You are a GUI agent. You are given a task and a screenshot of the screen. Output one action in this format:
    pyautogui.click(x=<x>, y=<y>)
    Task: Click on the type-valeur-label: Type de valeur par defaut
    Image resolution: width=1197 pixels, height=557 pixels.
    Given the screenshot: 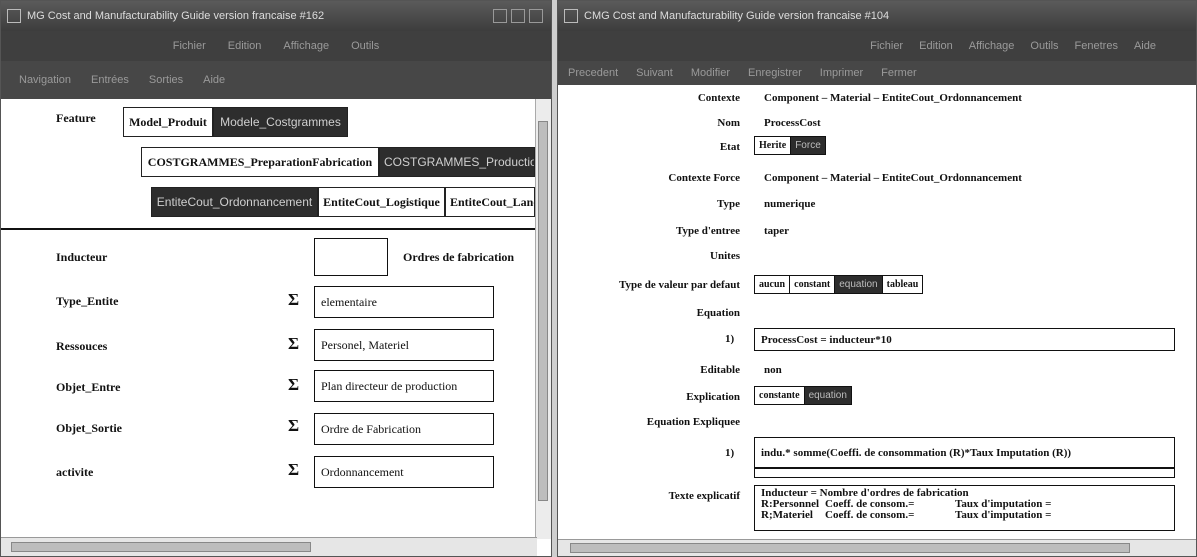 What is the action you would take?
    pyautogui.click(x=679, y=285)
    